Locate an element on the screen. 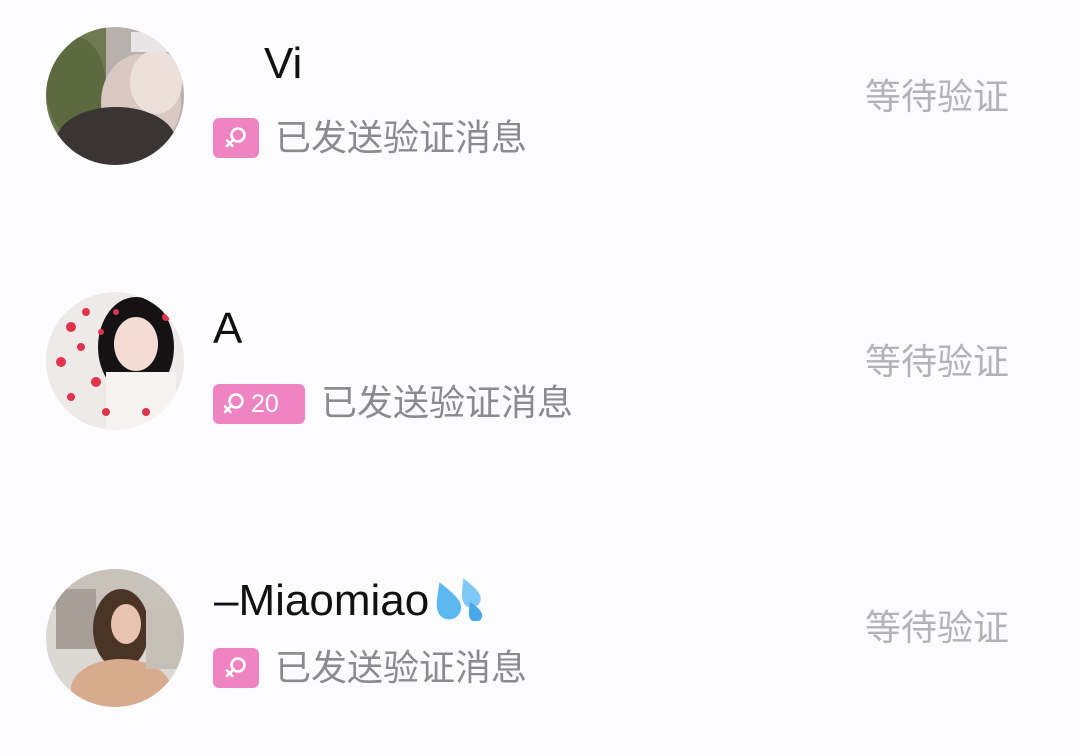 The width and height of the screenshot is (1080, 756). contact-name: A is located at coordinates (228, 328).